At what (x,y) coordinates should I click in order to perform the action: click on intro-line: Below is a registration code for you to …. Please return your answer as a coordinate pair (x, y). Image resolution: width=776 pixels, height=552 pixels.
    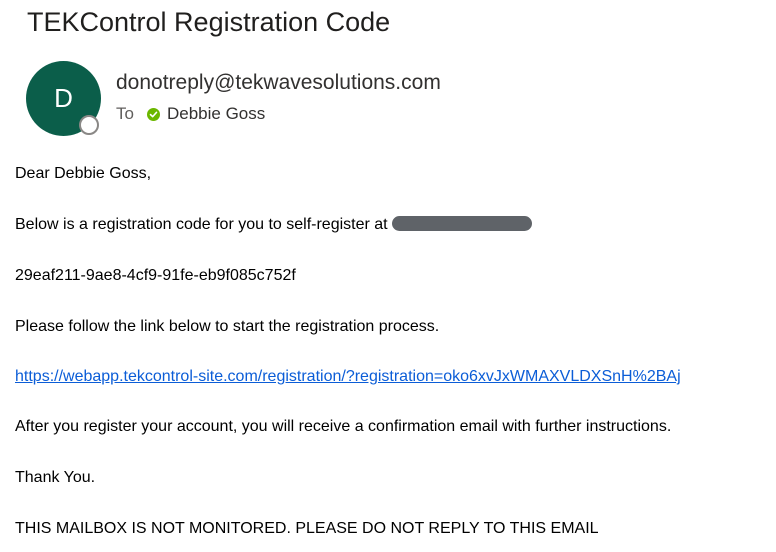
    Looking at the image, I should click on (273, 225).